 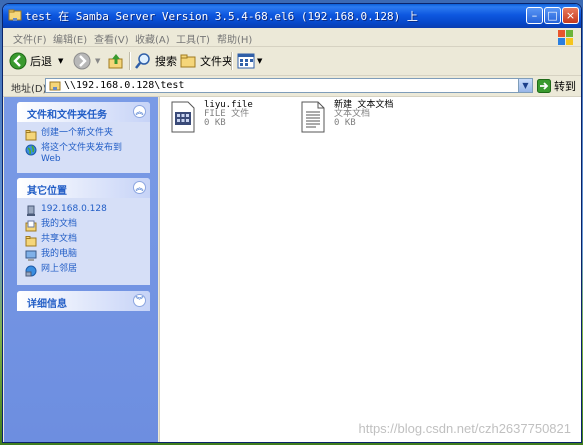 I want to click on details-header: 详细信息 ︾, so click(x=83, y=301).